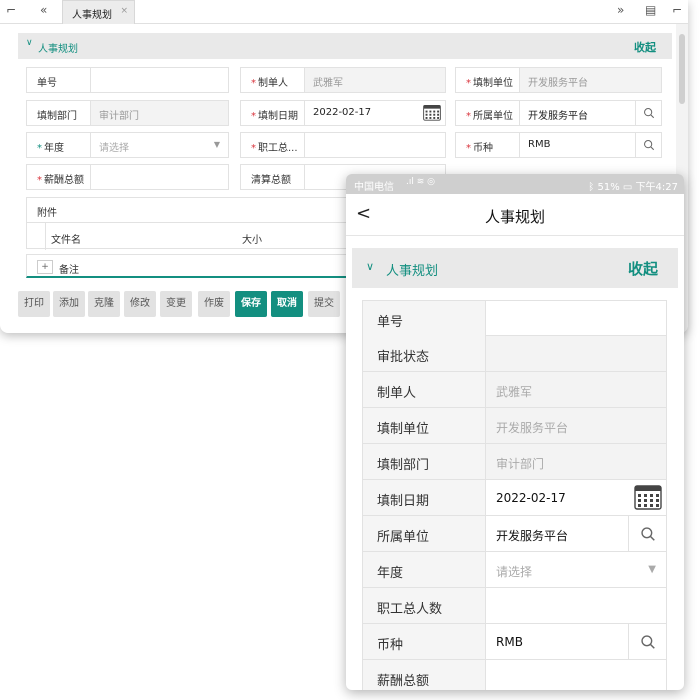 The width and height of the screenshot is (700, 700). What do you see at coordinates (424, 533) in the screenshot?
I see `field-label: 所属单位` at bounding box center [424, 533].